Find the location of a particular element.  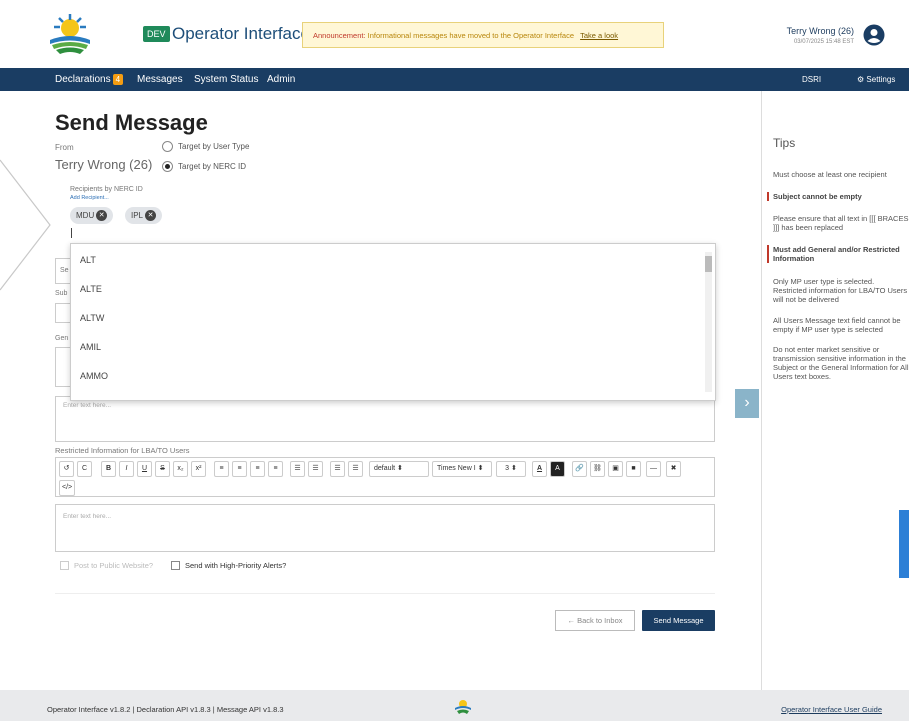

justify-button: ≡ is located at coordinates (275, 469).